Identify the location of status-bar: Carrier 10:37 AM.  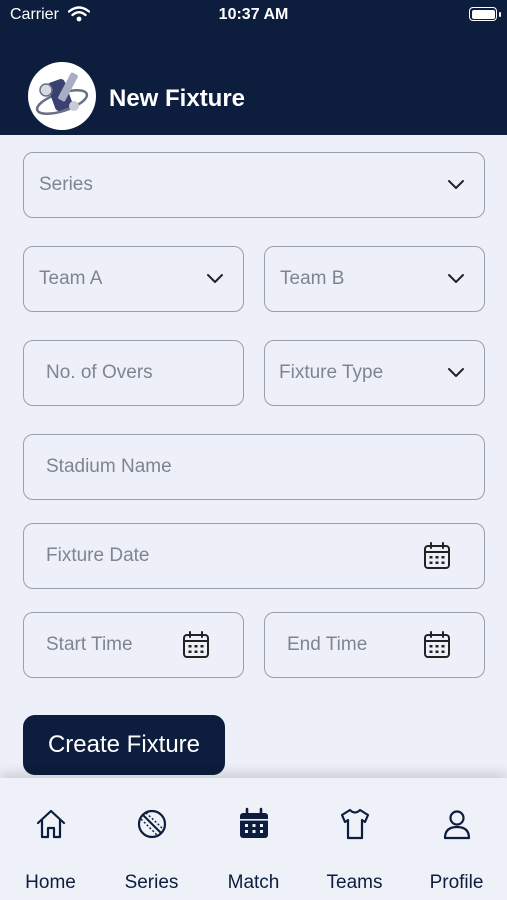
(253, 15).